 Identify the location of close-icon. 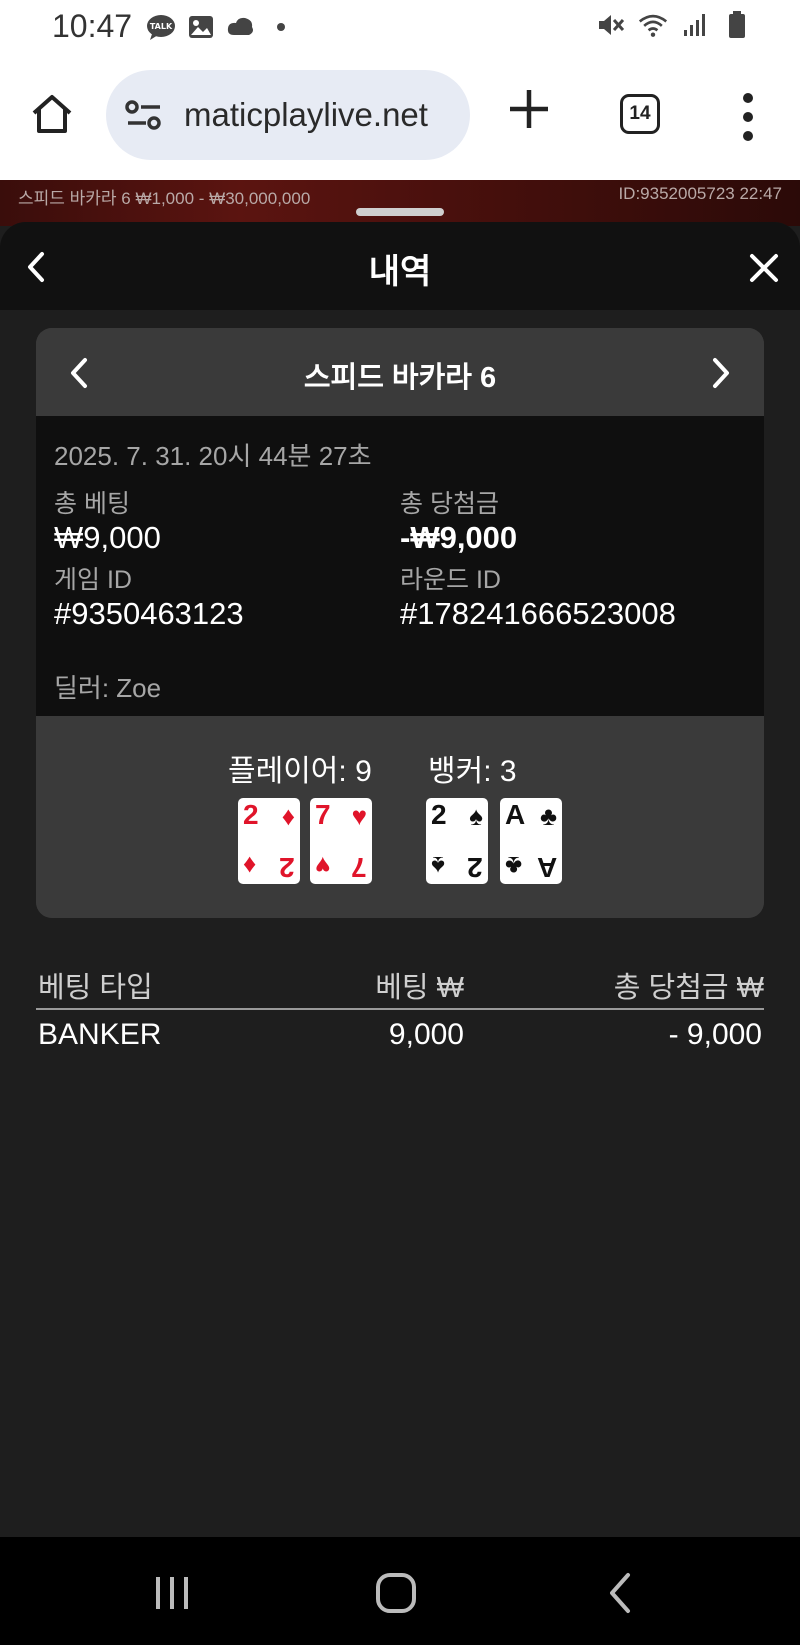
(764, 268).